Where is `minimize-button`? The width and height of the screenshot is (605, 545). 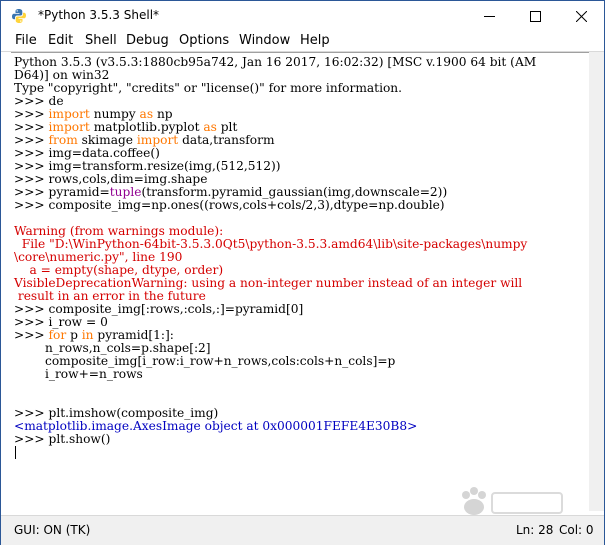
minimize-button is located at coordinates (489, 16).